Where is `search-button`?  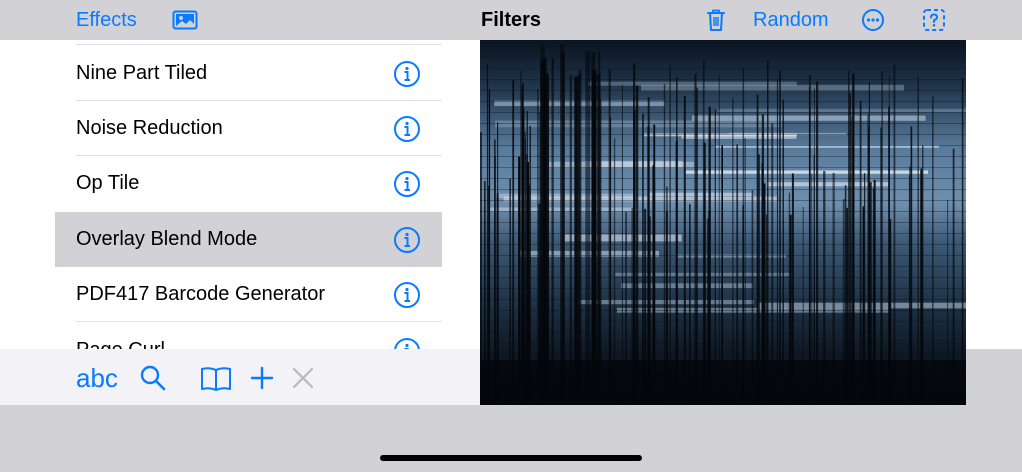 search-button is located at coordinates (153, 378).